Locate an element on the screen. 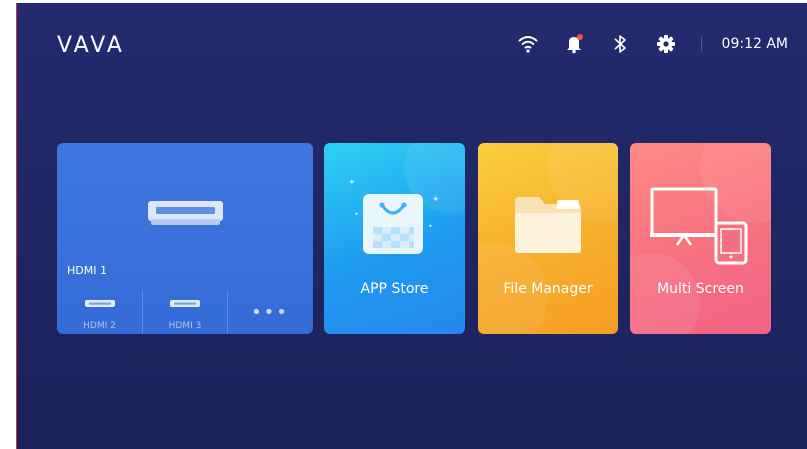 This screenshot has height=449, width=807. folder-icon is located at coordinates (548, 227).